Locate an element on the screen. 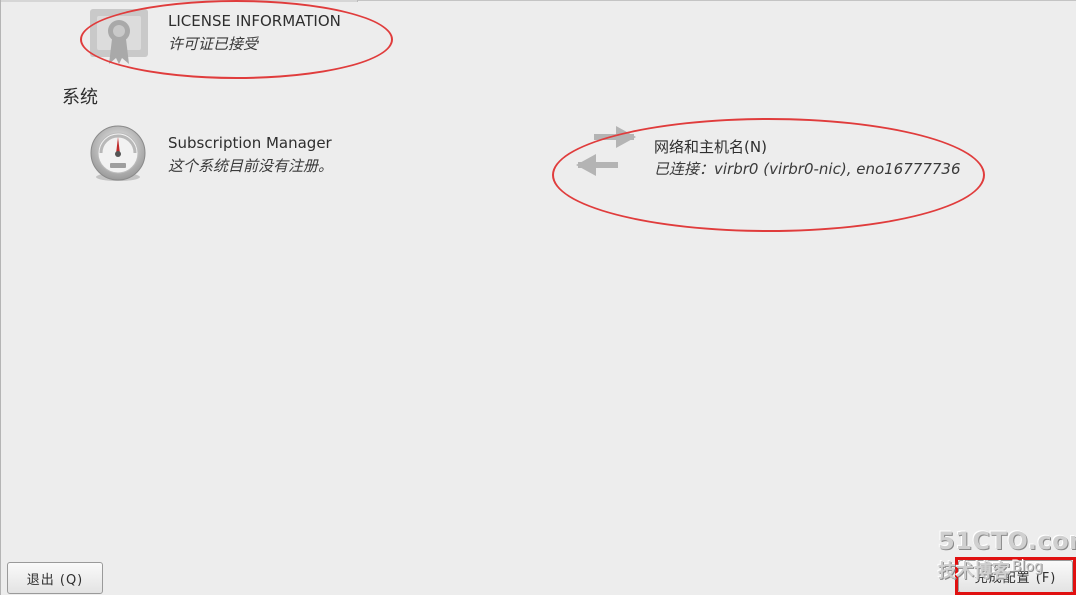  watermark-site: 51CTO.com is located at coordinates (1007, 541).